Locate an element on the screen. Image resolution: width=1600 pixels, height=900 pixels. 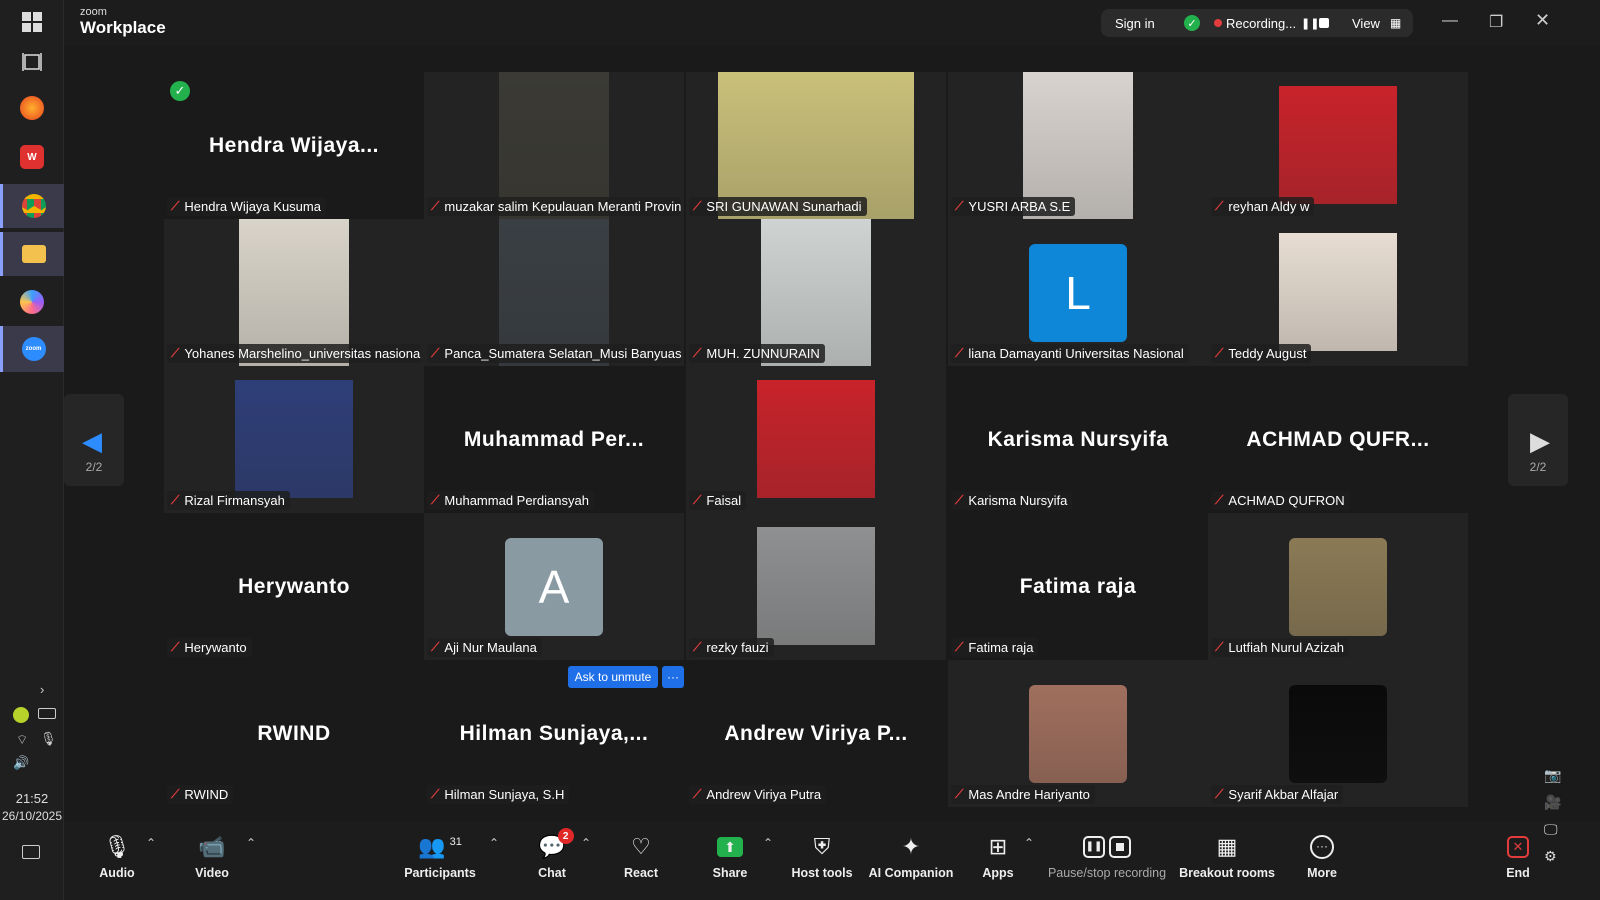
participant-tile: ⟋ Lutfiah Nurul Azizah is located at coordinates (1338, 586).